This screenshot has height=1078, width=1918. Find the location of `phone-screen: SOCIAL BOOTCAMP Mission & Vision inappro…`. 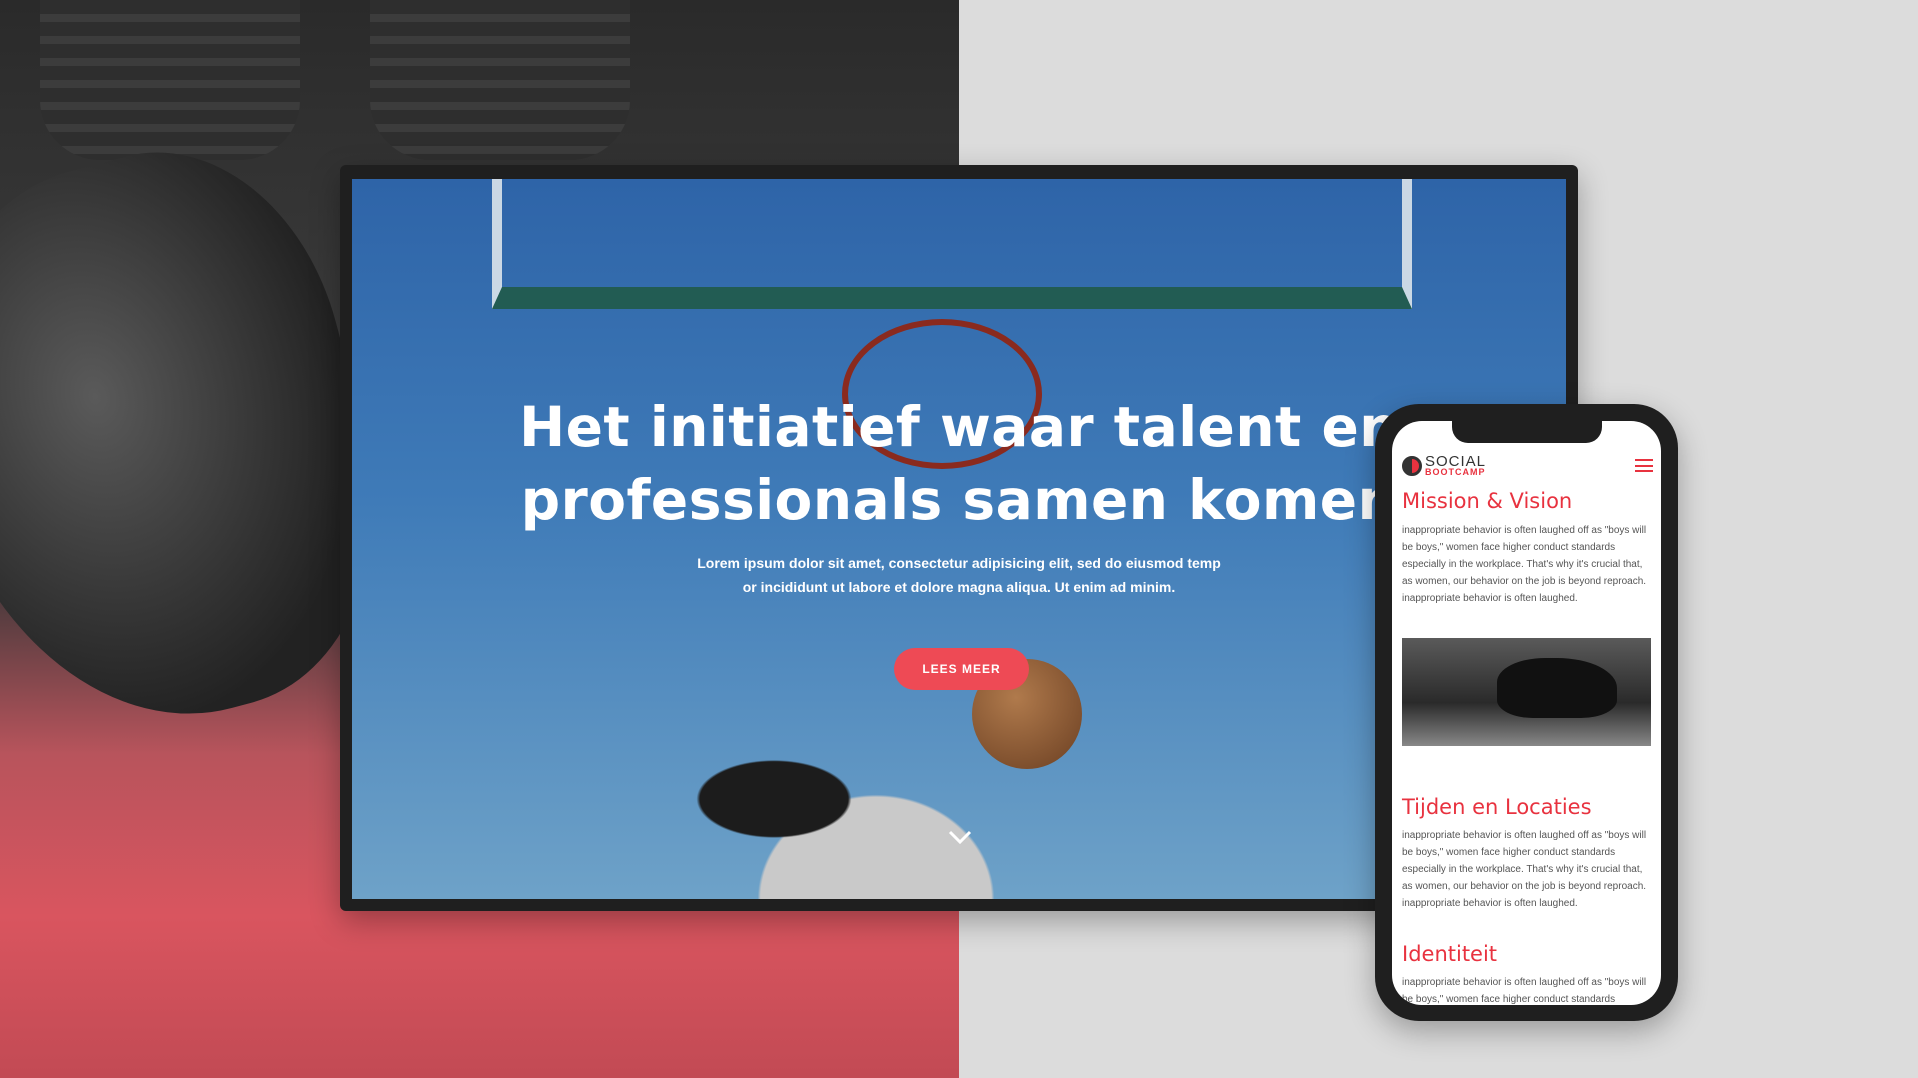

phone-screen: SOCIAL BOOTCAMP Mission & Vision inappro… is located at coordinates (1526, 713).